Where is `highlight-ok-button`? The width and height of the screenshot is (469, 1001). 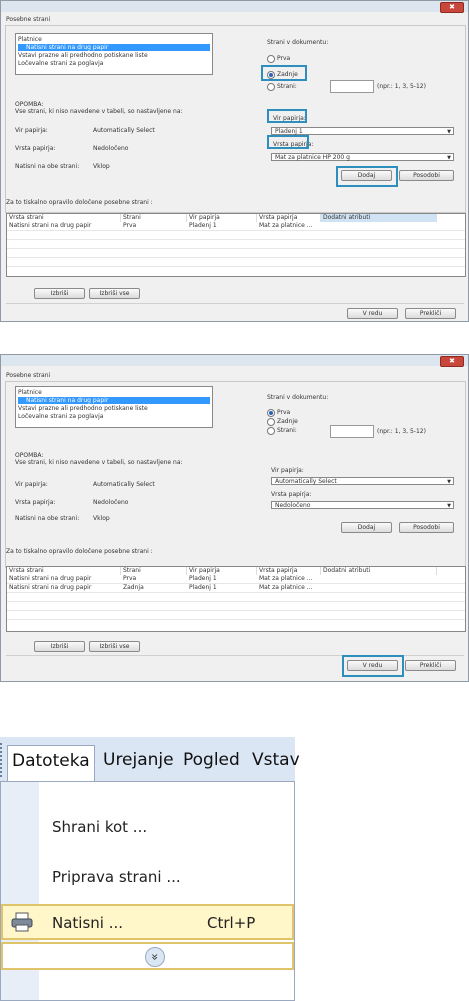
highlight-ok-button is located at coordinates (373, 666).